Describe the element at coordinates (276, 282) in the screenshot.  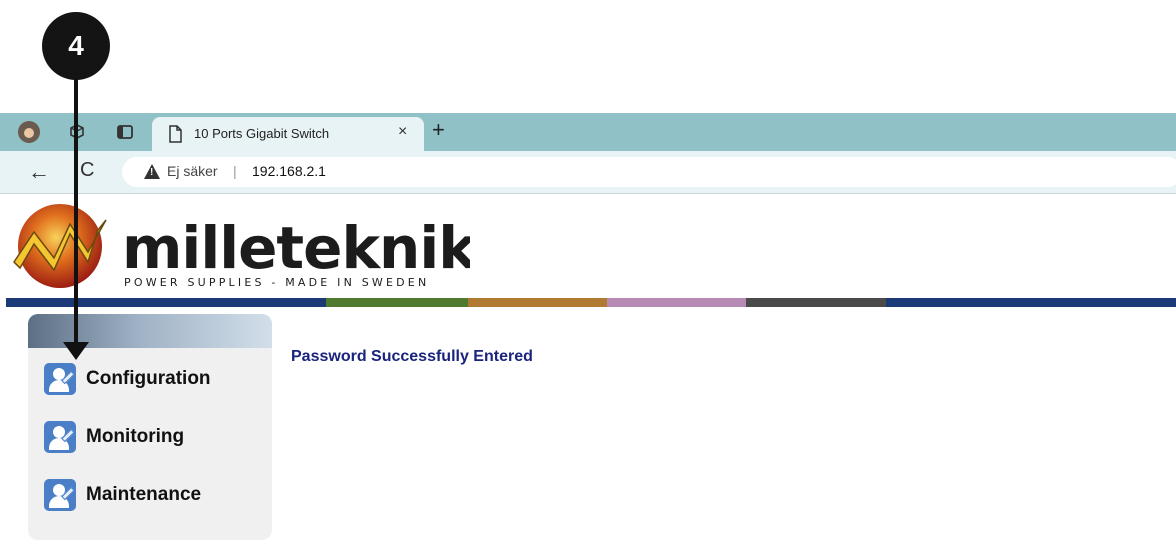
I see `logo-tagline: POWER SUPPLIES - MADE IN SWEDEN` at that location.